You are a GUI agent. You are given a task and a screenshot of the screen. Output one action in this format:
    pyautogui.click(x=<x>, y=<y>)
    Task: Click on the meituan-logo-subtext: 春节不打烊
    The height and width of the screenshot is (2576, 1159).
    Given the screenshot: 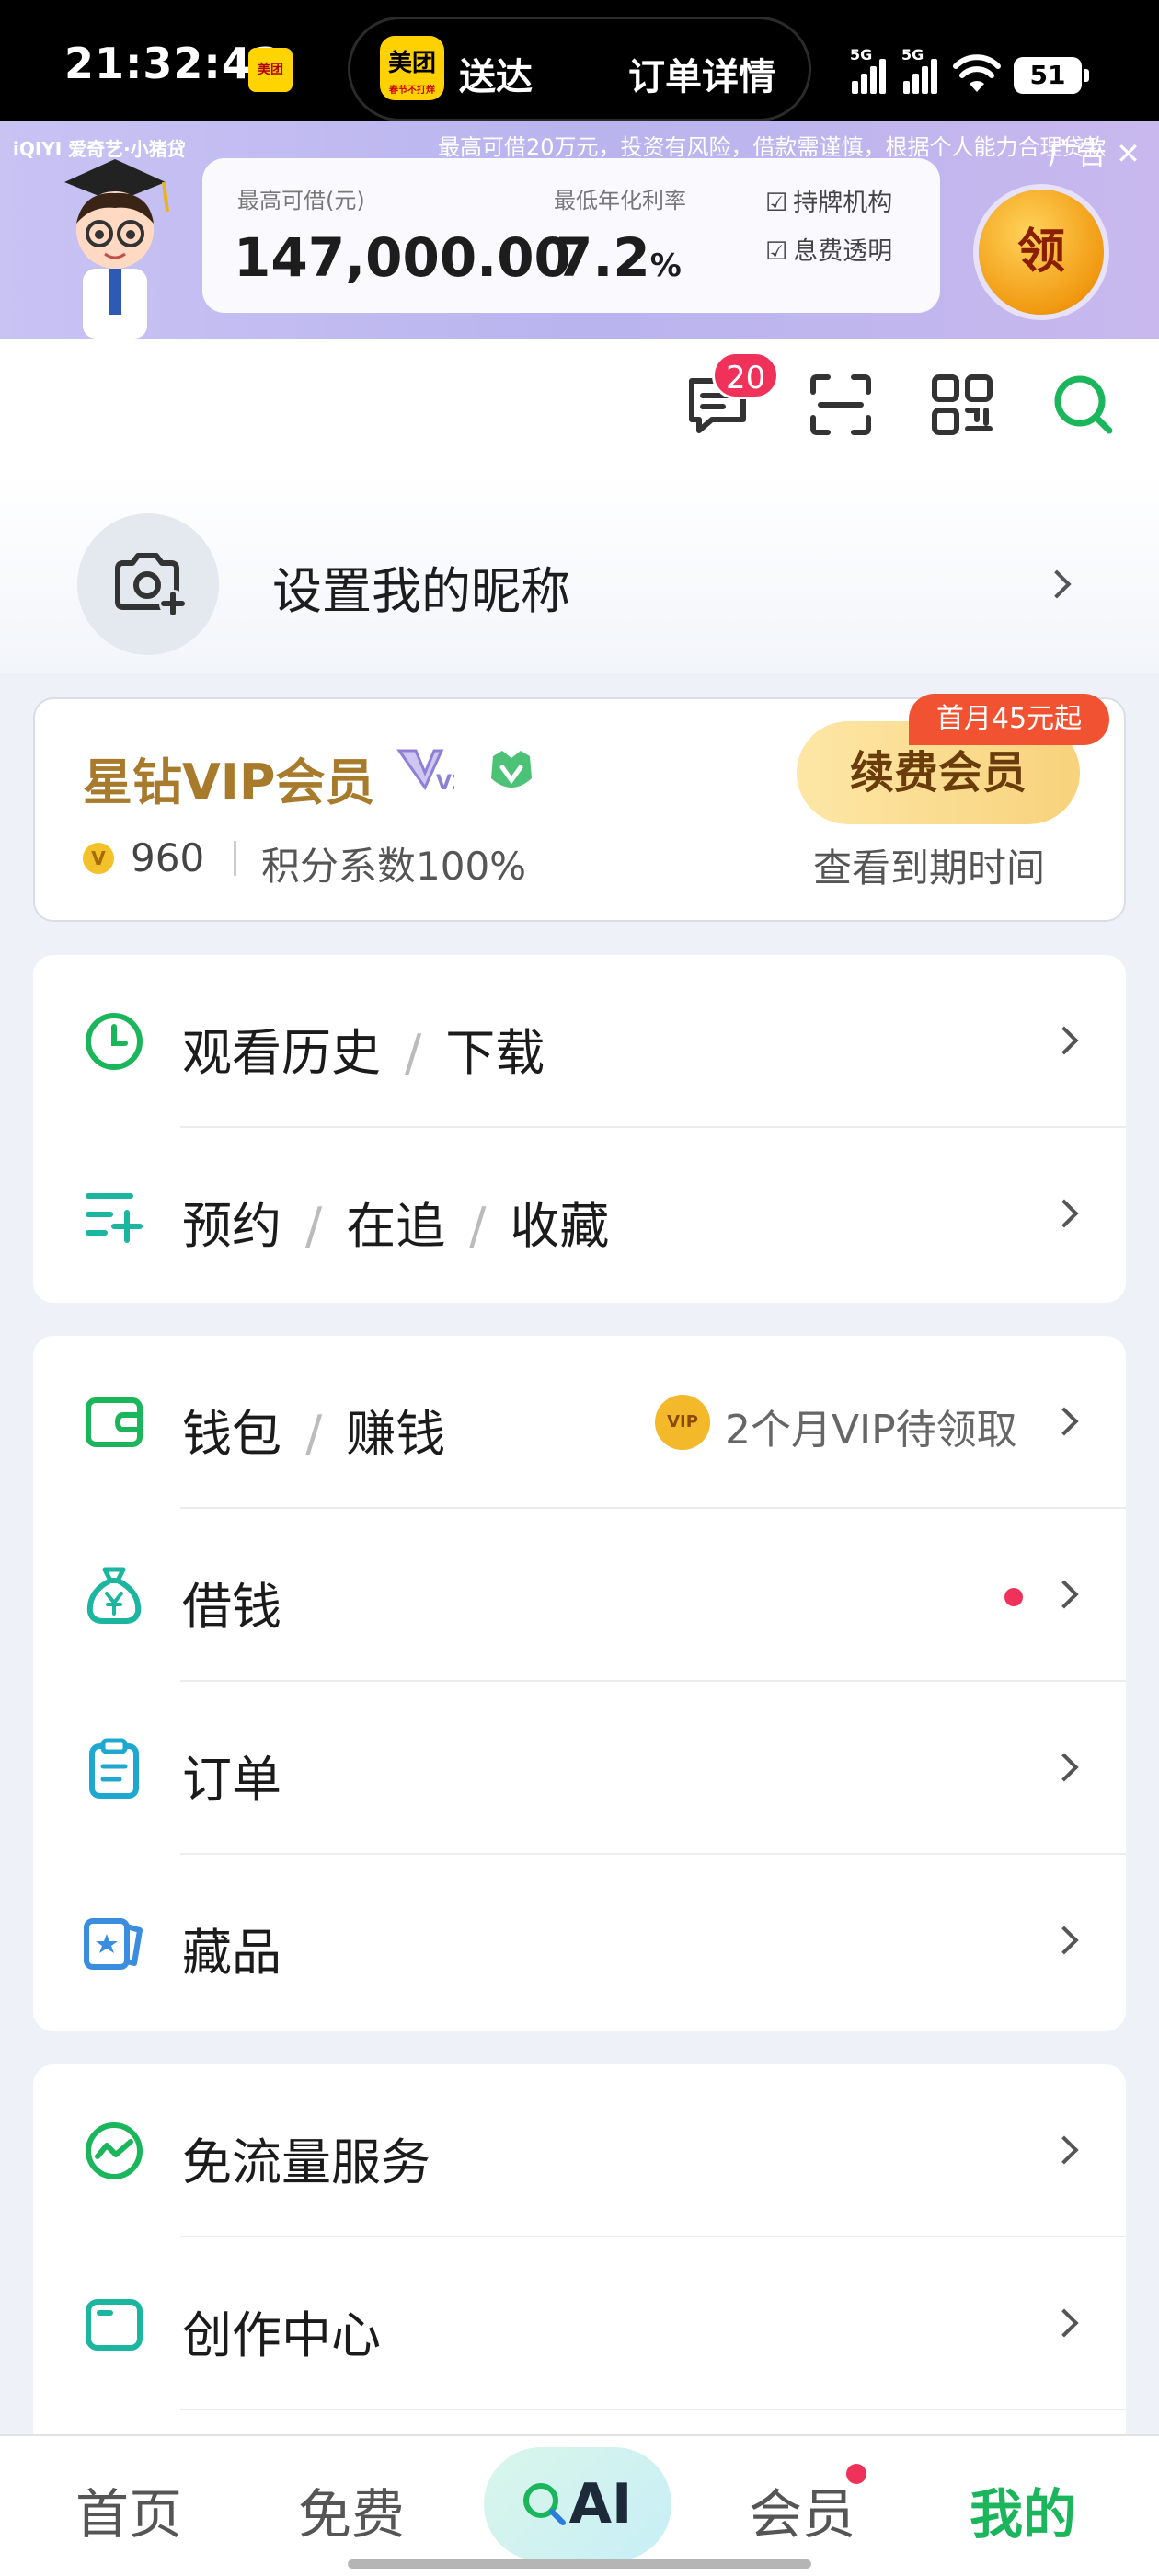 What is the action you would take?
    pyautogui.click(x=412, y=91)
    